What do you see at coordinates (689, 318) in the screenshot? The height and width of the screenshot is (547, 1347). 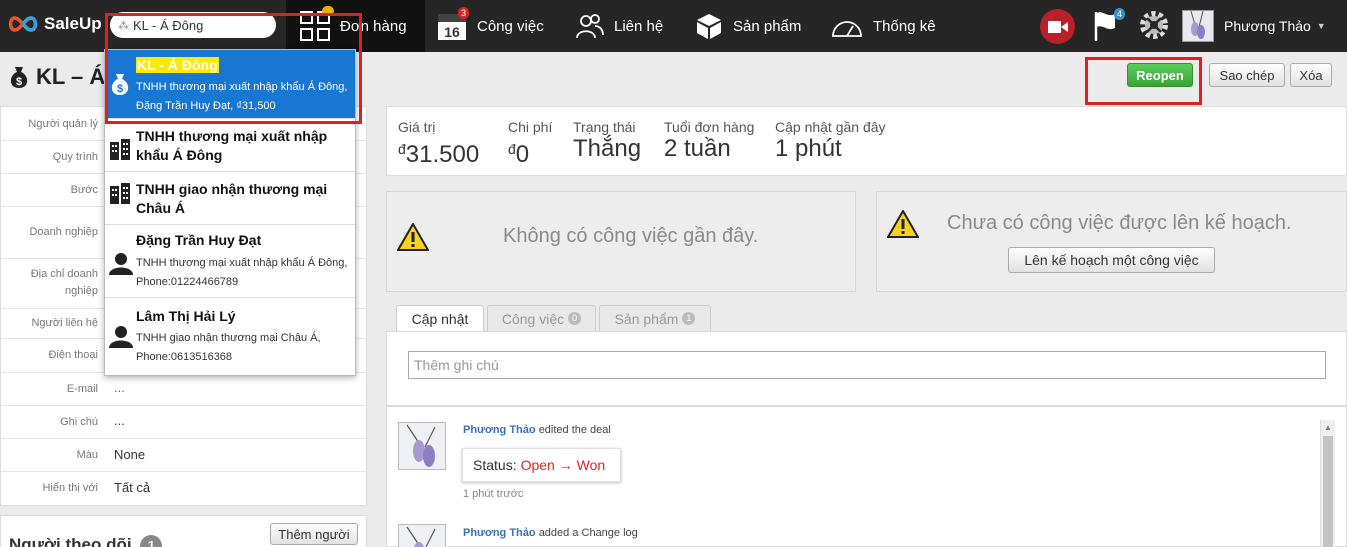 I see `tab-count: 1` at bounding box center [689, 318].